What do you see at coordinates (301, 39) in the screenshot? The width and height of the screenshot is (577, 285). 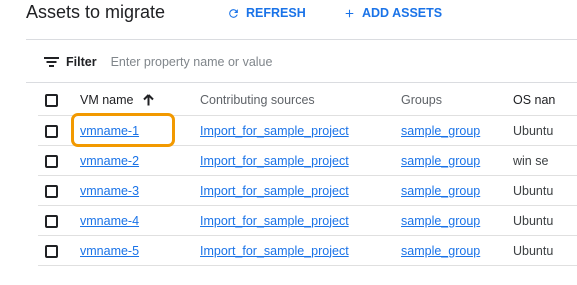 I see `header-divider` at bounding box center [301, 39].